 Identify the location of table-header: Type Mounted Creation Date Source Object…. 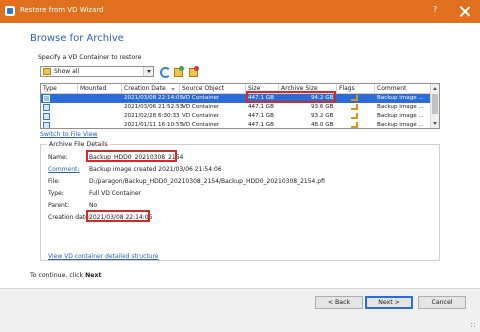
(236, 89).